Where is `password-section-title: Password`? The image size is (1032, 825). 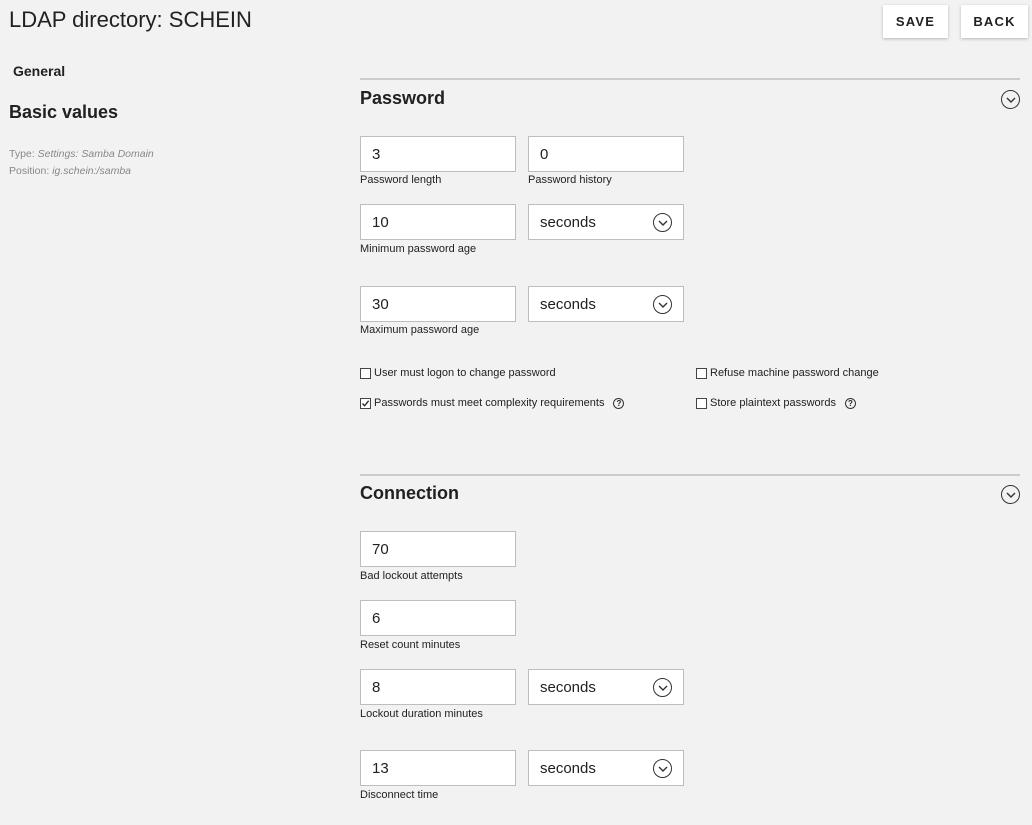 password-section-title: Password is located at coordinates (403, 98).